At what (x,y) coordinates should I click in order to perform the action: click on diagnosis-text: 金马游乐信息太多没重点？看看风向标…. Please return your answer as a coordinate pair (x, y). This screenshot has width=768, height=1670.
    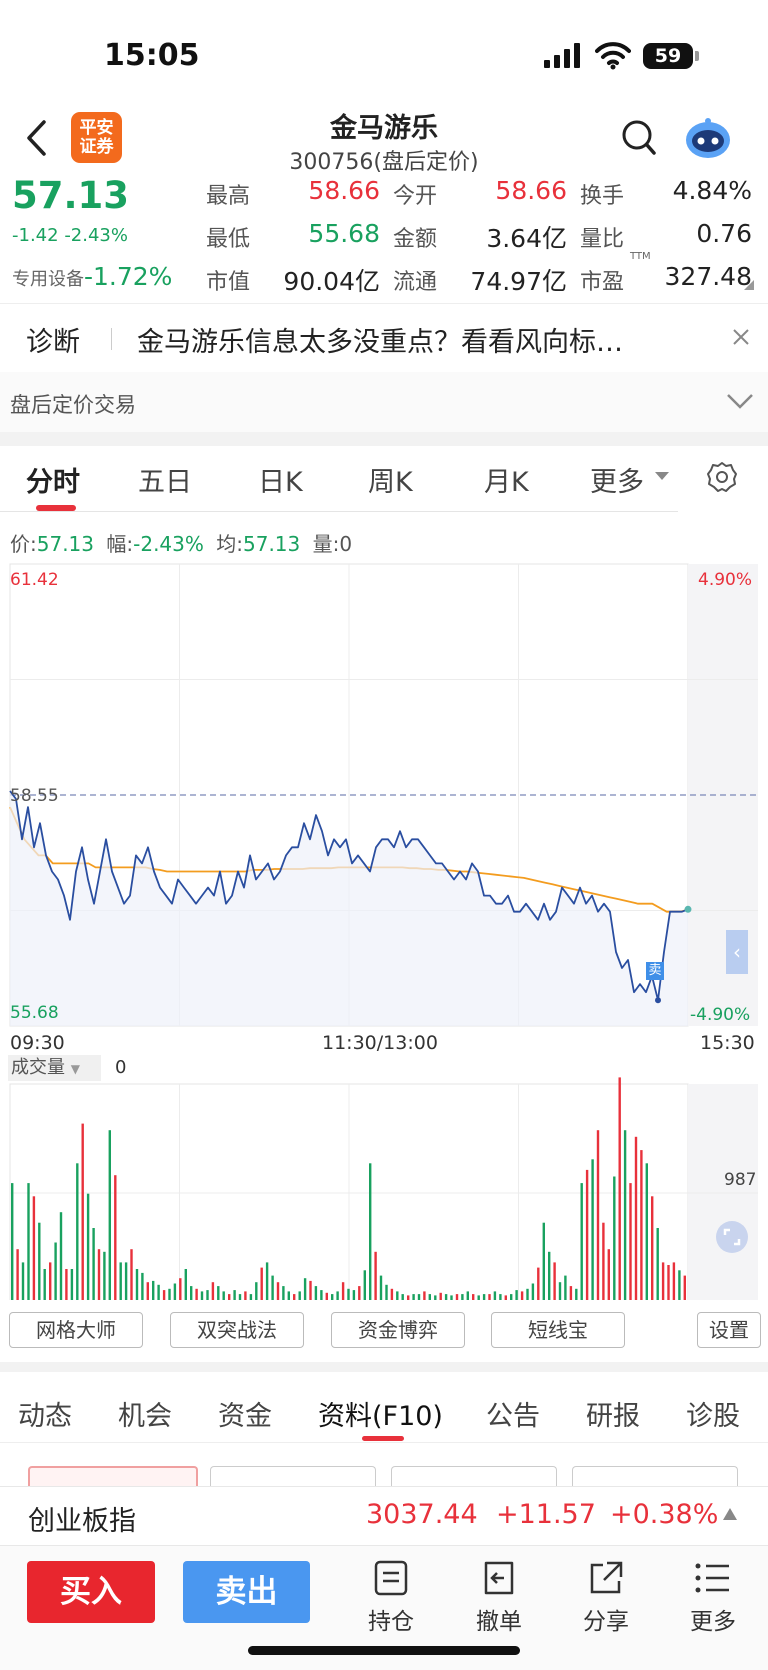
    Looking at the image, I should click on (380, 342).